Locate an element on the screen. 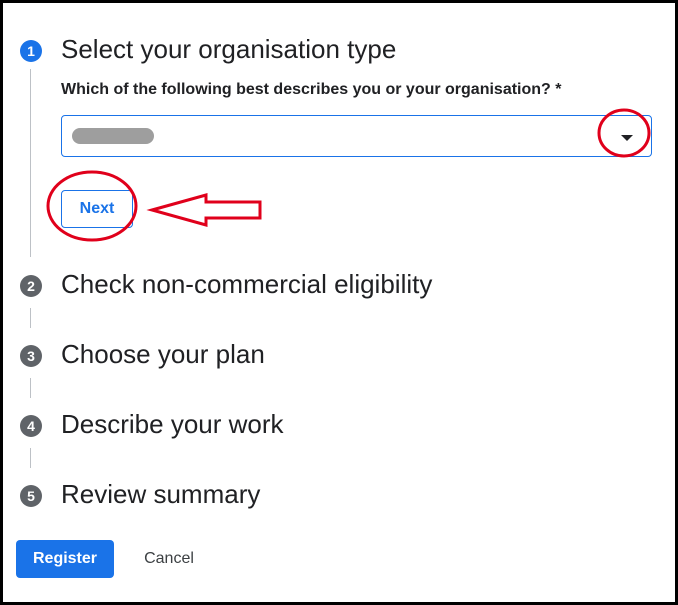  step-5-number: 5 is located at coordinates (31, 496).